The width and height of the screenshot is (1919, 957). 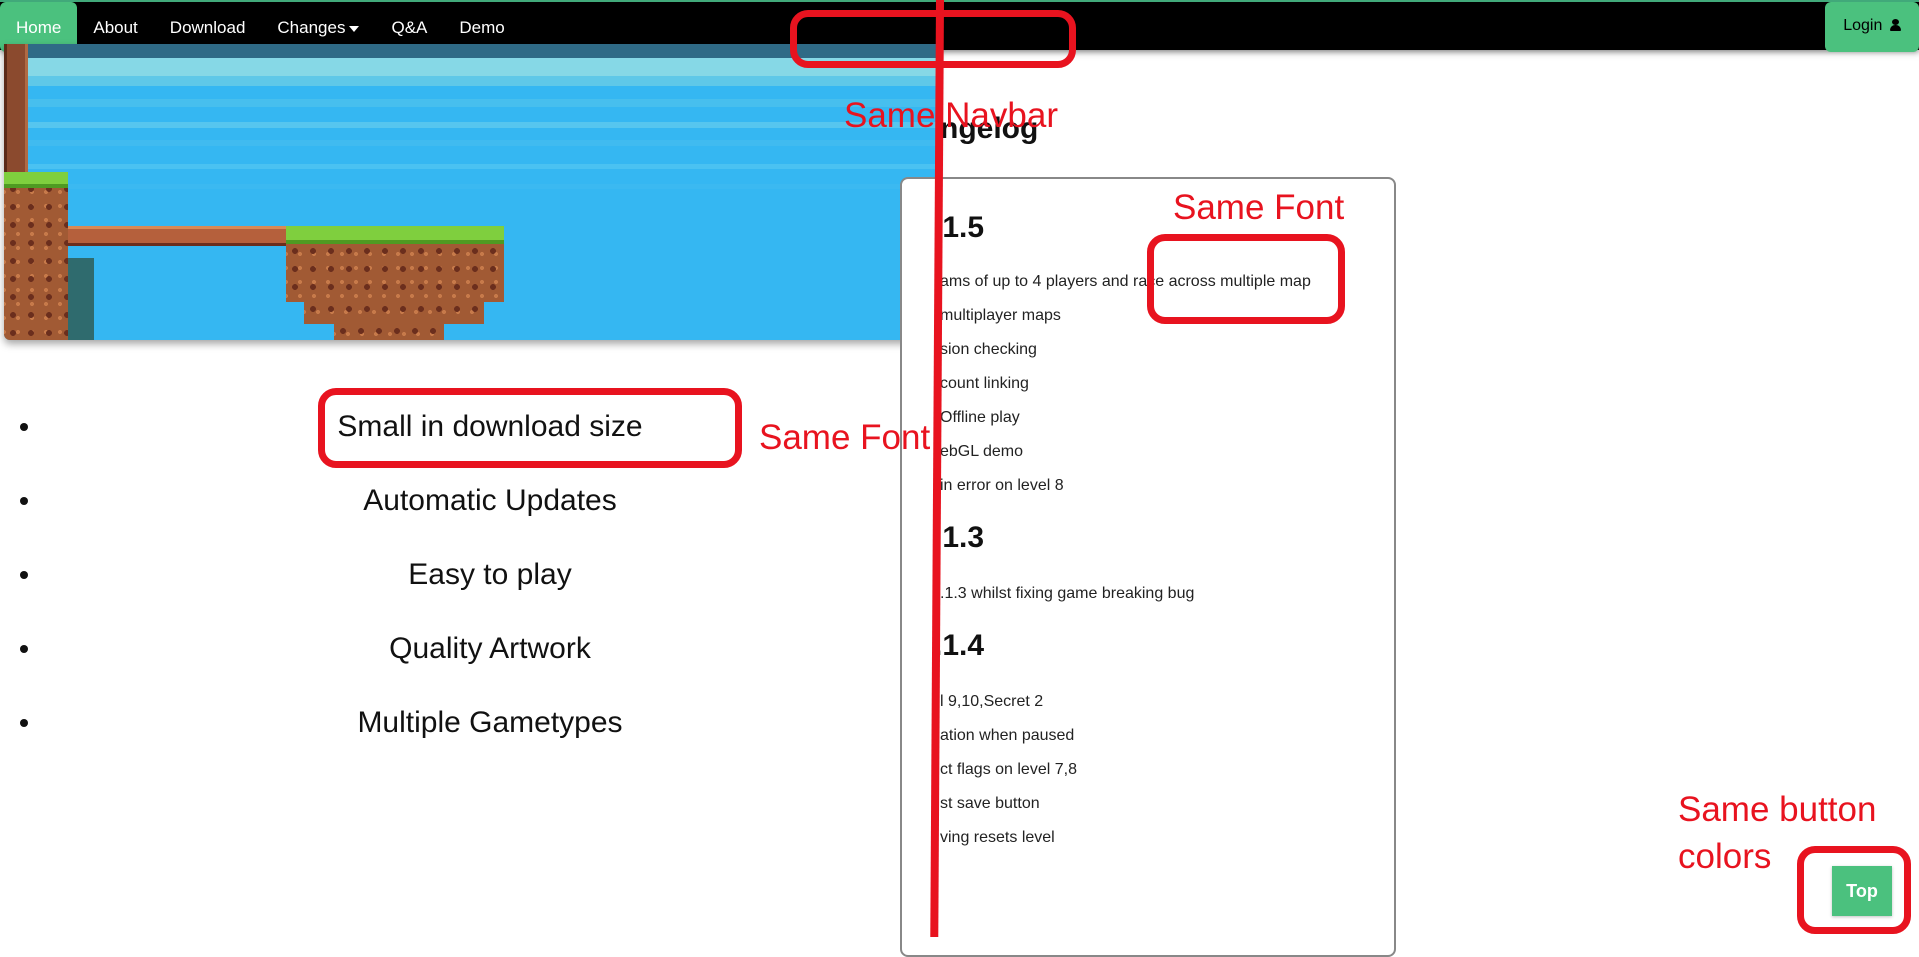 I want to click on floating-island, so click(x=395, y=272).